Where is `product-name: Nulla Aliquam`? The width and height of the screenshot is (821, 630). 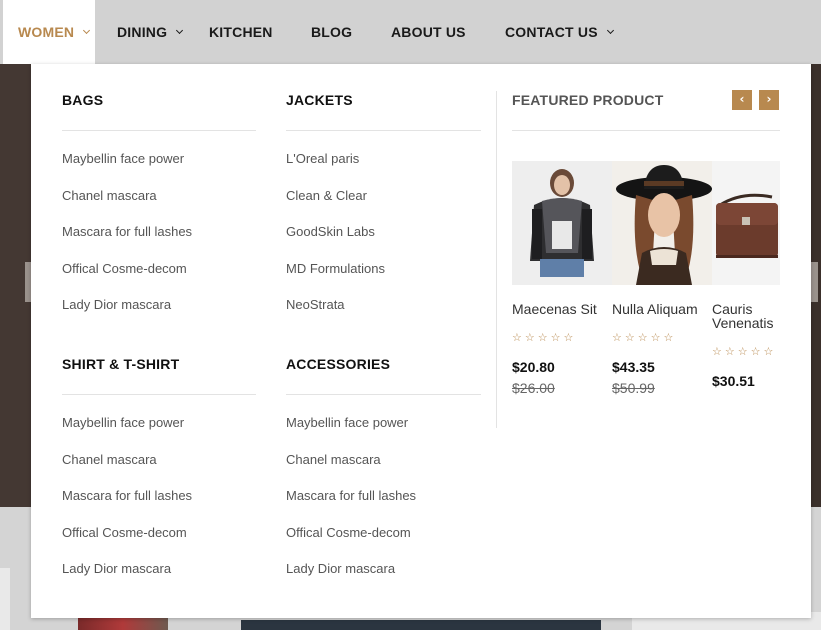
product-name: Nulla Aliquam is located at coordinates (662, 309).